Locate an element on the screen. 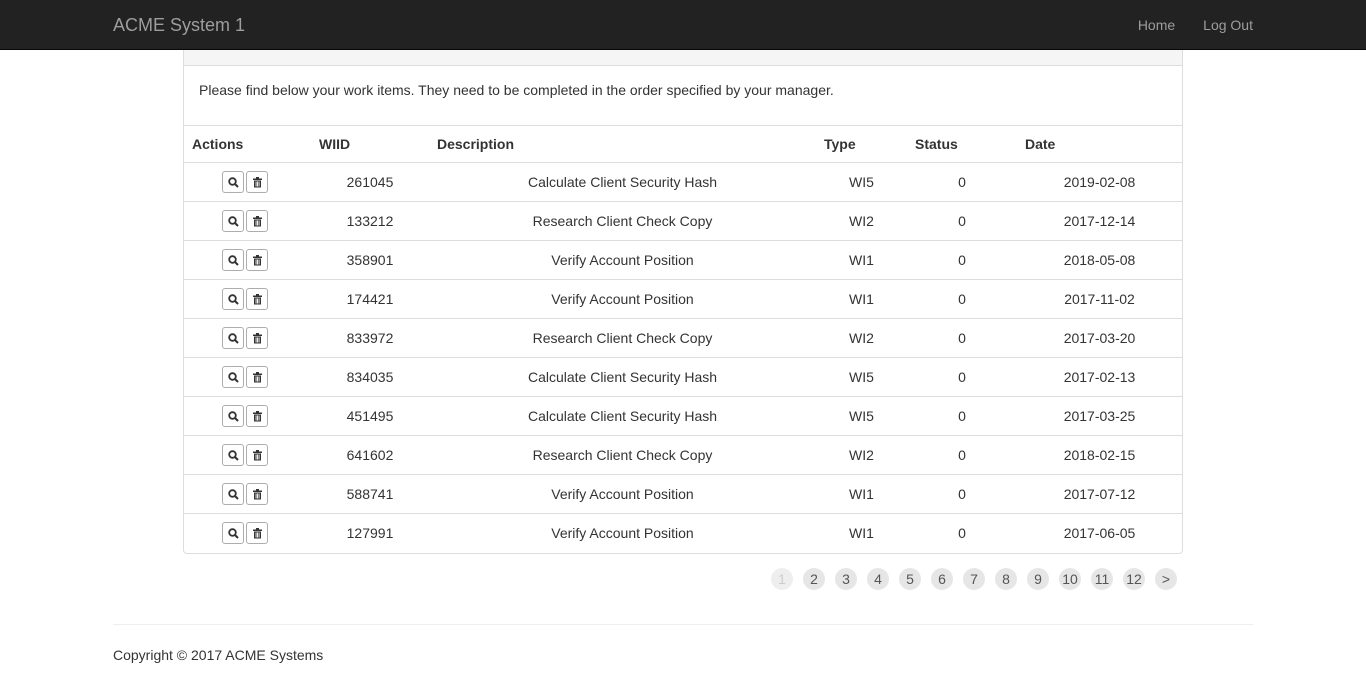 Image resolution: width=1366 pixels, height=689 pixels. cell-date: 2018-05-08 is located at coordinates (1099, 260).